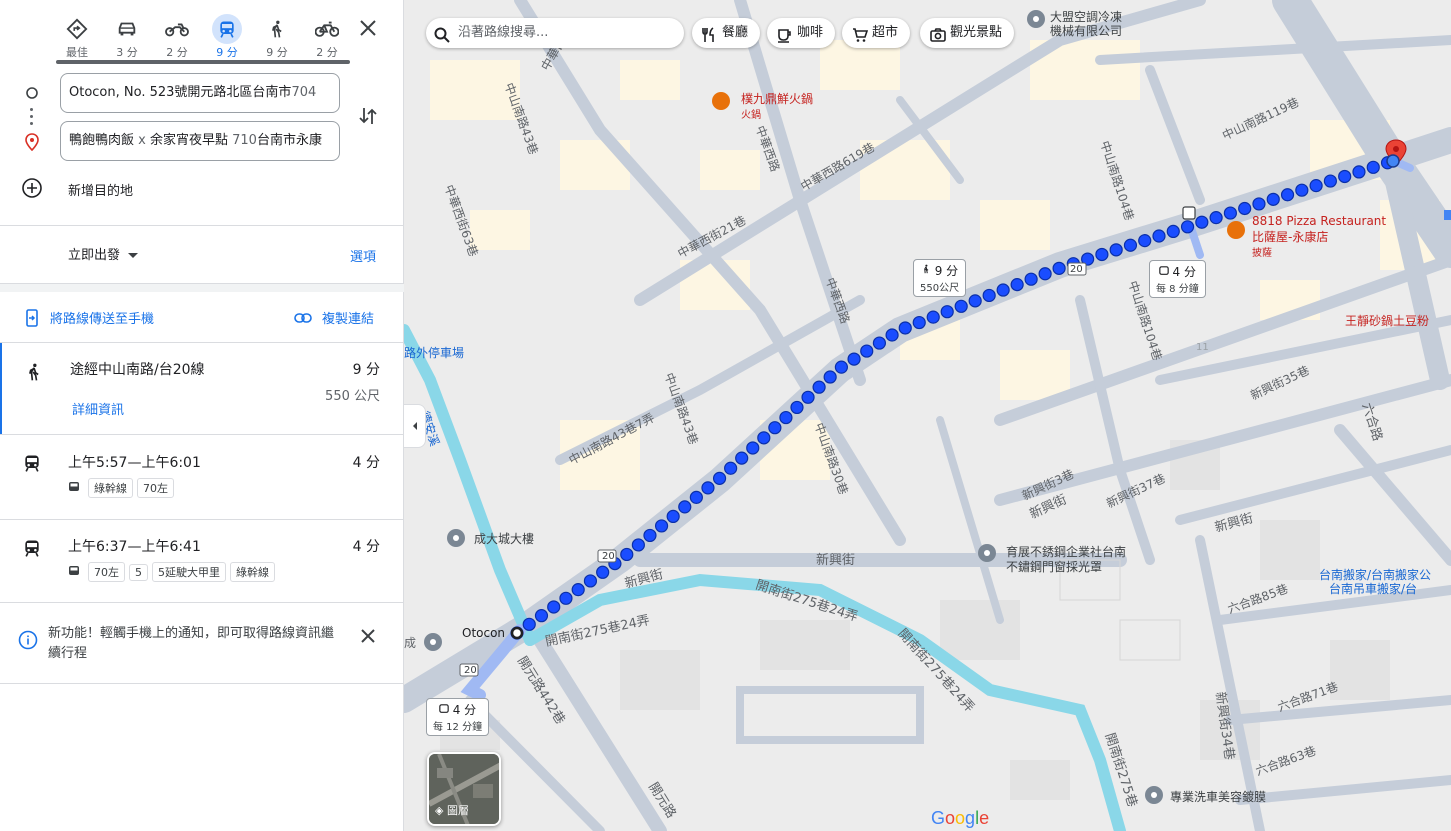  What do you see at coordinates (28, 642) in the screenshot?
I see `info-icon` at bounding box center [28, 642].